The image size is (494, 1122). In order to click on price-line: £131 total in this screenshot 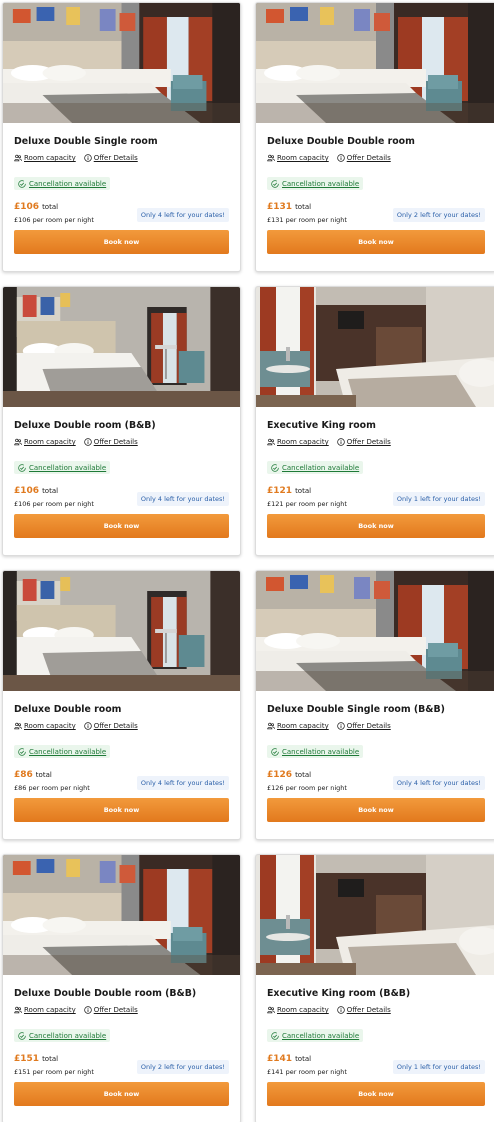, I will do `click(307, 207)`.